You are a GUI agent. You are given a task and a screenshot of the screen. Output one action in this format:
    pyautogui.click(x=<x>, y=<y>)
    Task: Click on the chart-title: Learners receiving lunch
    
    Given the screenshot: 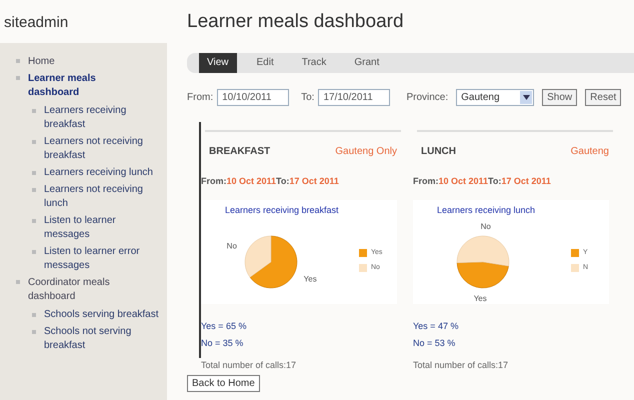 What is the action you would take?
    pyautogui.click(x=486, y=210)
    